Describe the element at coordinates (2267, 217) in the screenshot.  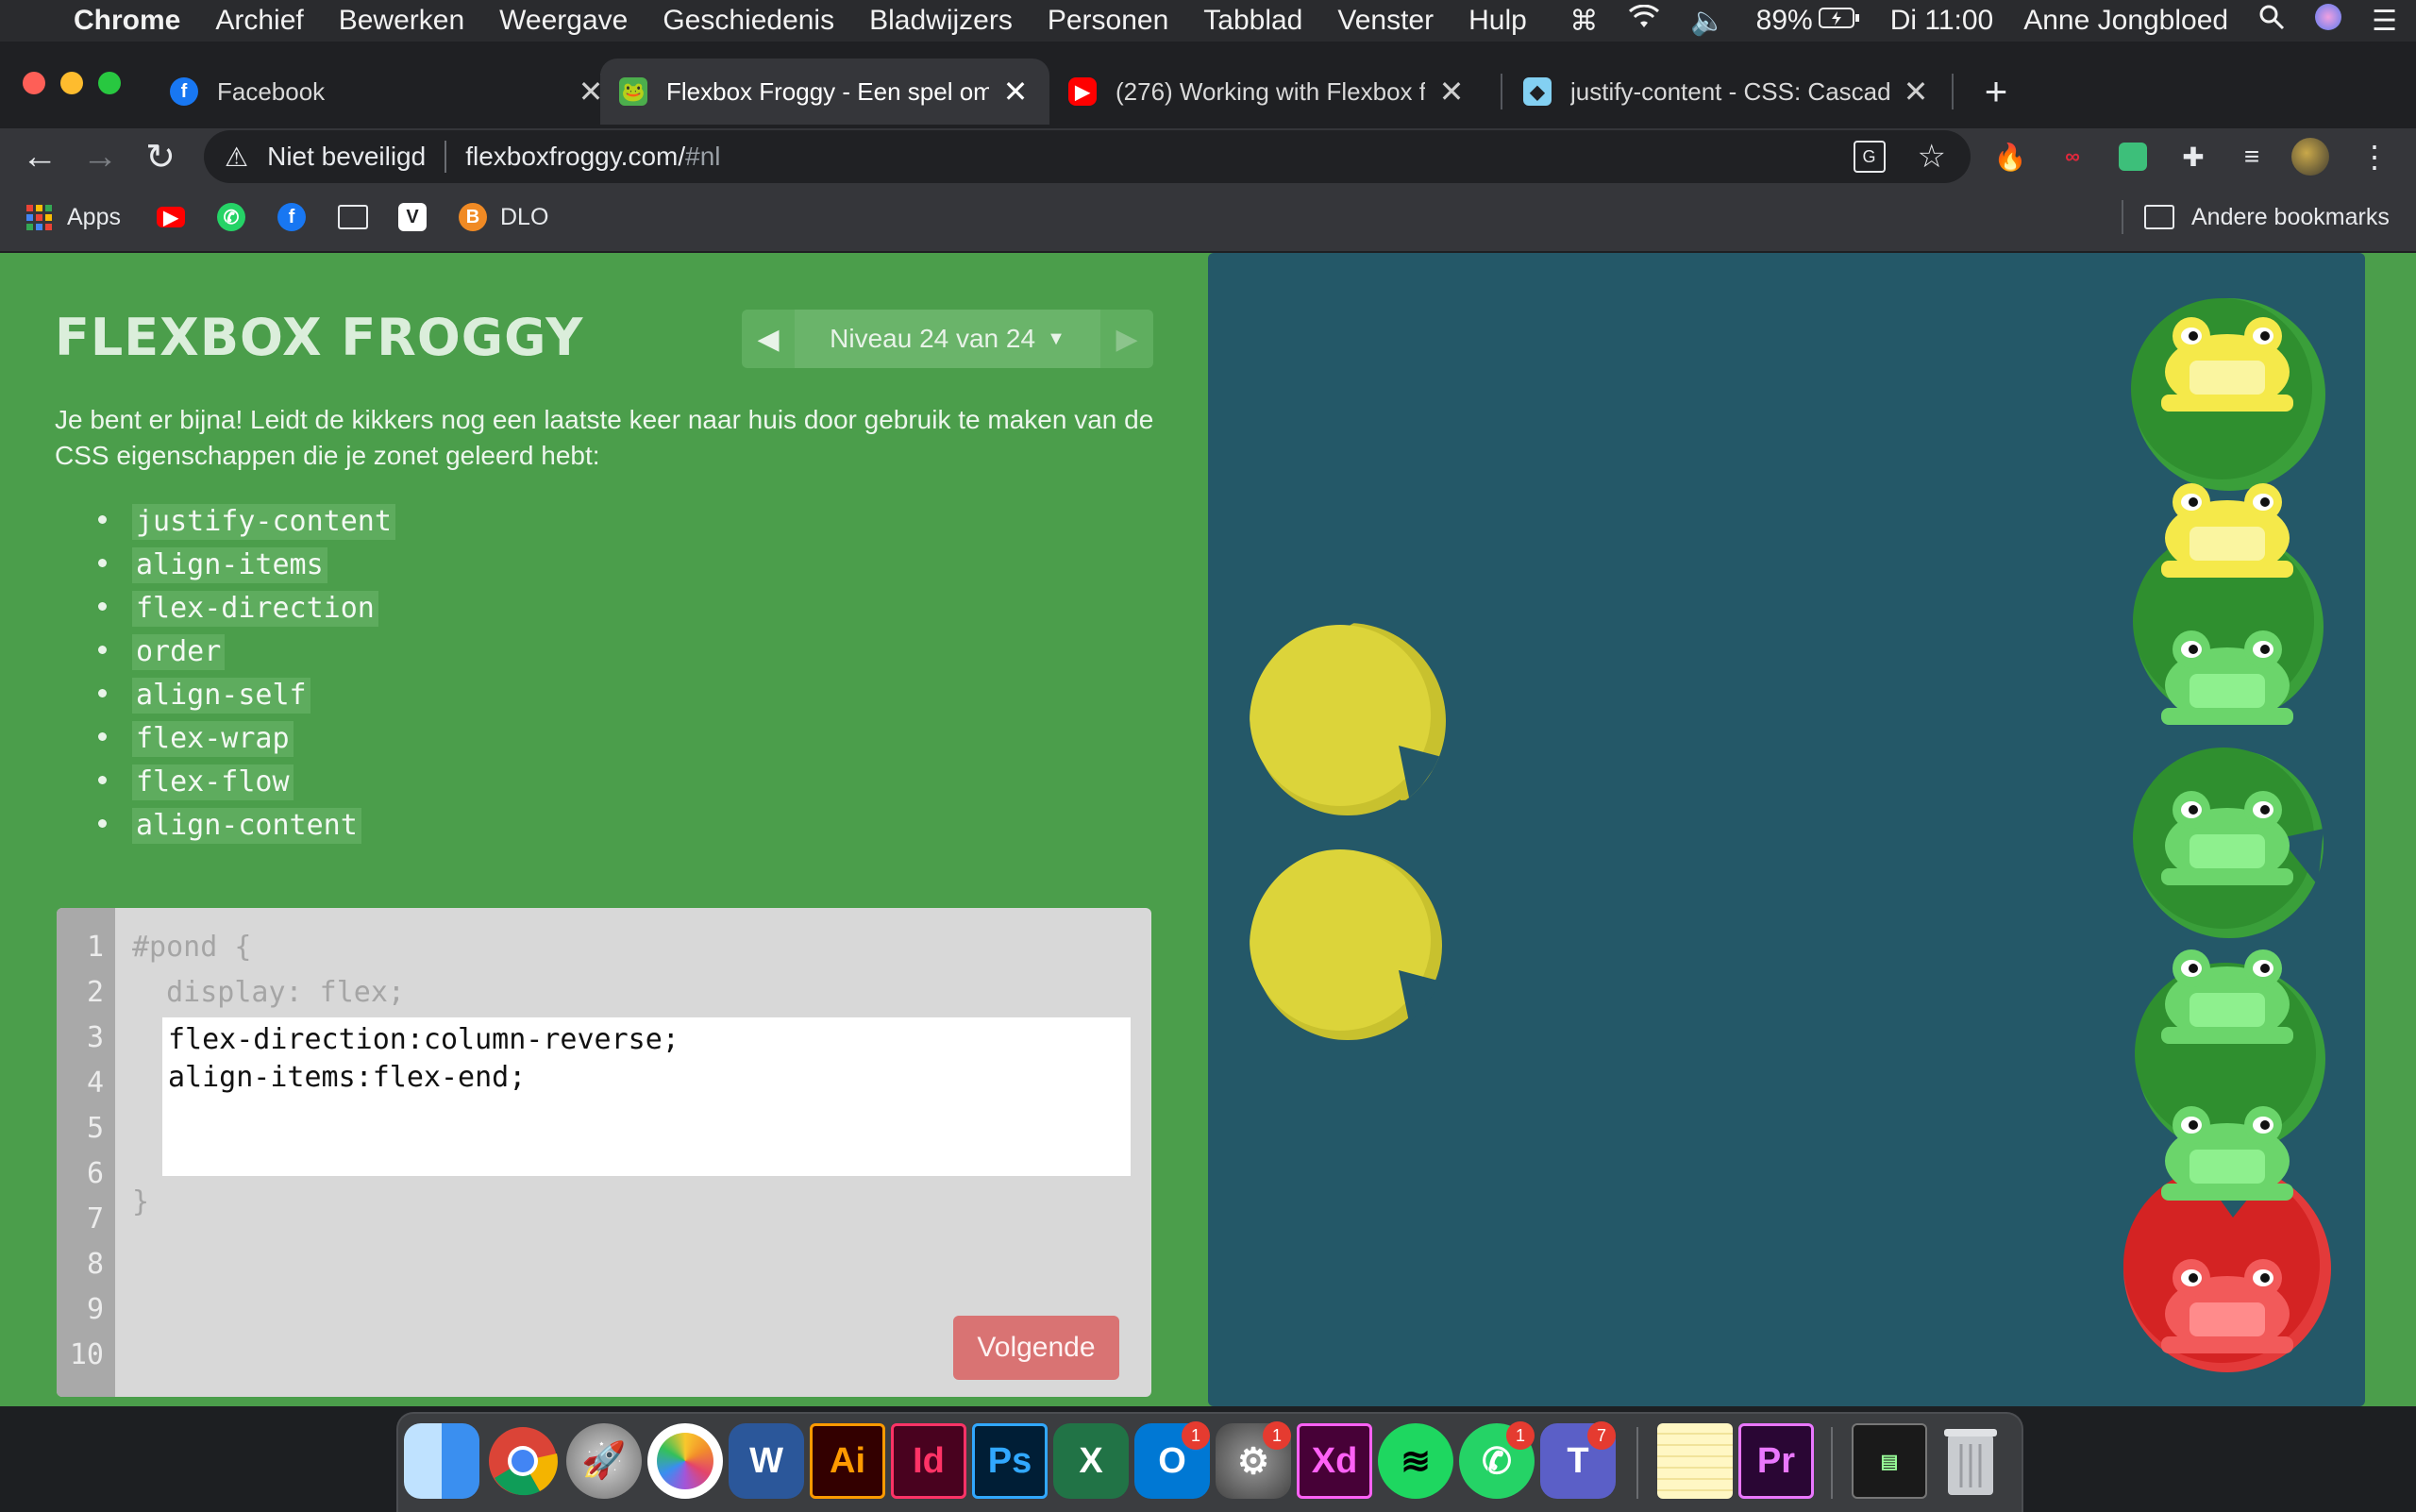
I see `bookmark-other: Andere bookmarks` at that location.